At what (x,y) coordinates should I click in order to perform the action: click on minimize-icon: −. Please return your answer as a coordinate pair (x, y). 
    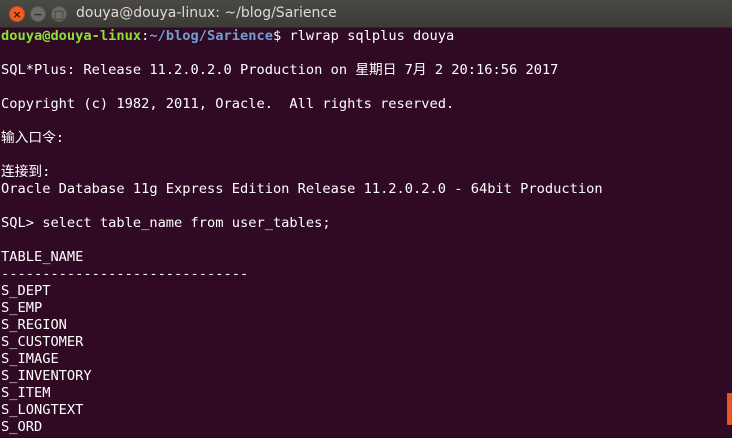
    Looking at the image, I should click on (38, 14).